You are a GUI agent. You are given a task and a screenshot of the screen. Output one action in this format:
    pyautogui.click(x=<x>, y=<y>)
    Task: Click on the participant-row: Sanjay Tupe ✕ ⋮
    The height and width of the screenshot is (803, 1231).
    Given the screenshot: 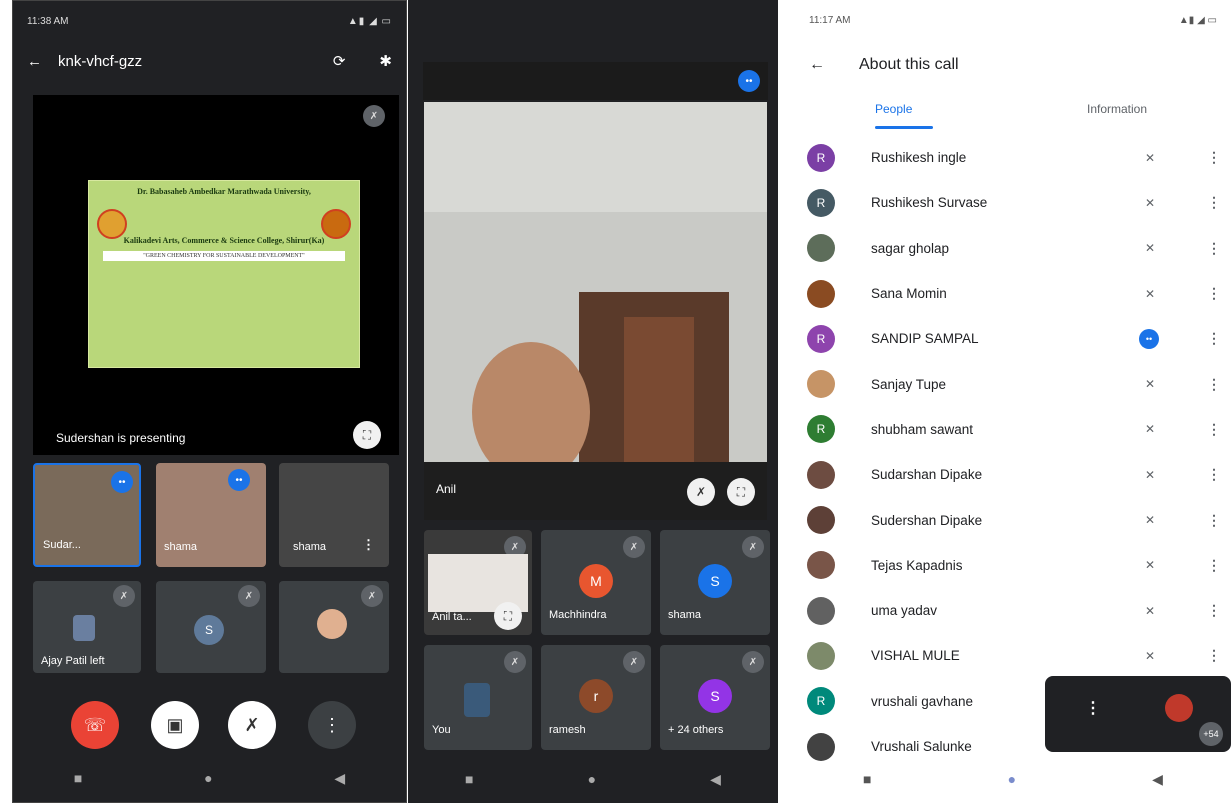 What is the action you would take?
    pyautogui.click(x=1013, y=383)
    